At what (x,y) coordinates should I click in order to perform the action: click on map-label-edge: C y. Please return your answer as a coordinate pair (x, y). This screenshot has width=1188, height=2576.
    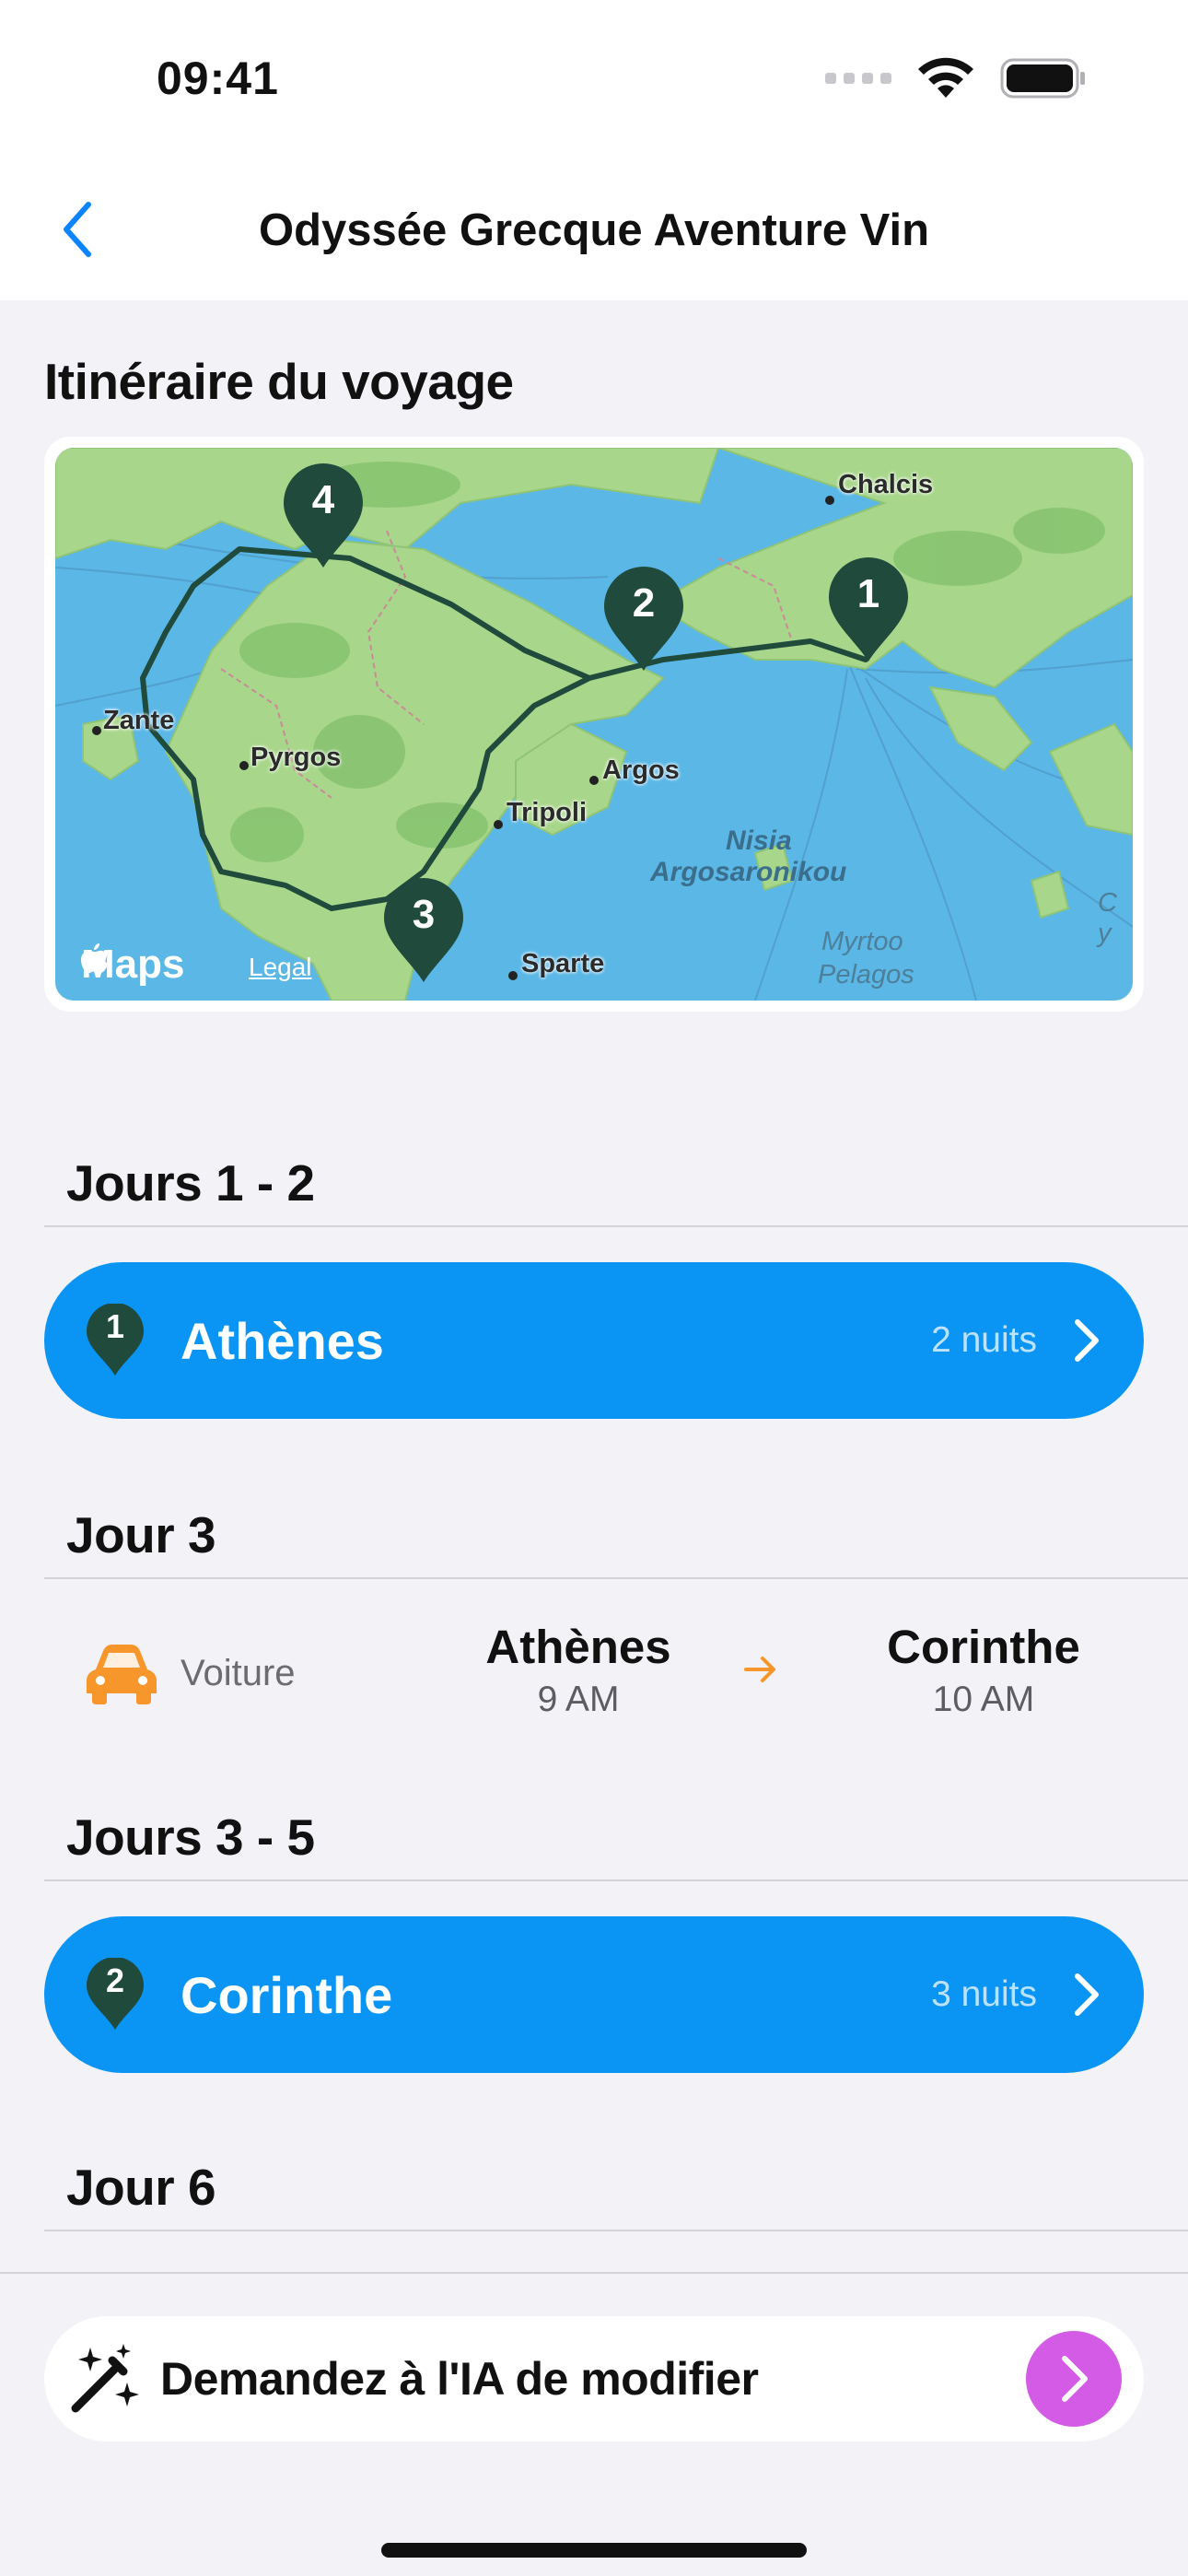
    Looking at the image, I should click on (1107, 918).